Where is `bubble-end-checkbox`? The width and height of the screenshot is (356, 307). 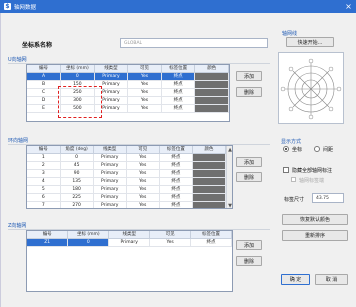
bubble-end-checkbox is located at coordinates (293, 179).